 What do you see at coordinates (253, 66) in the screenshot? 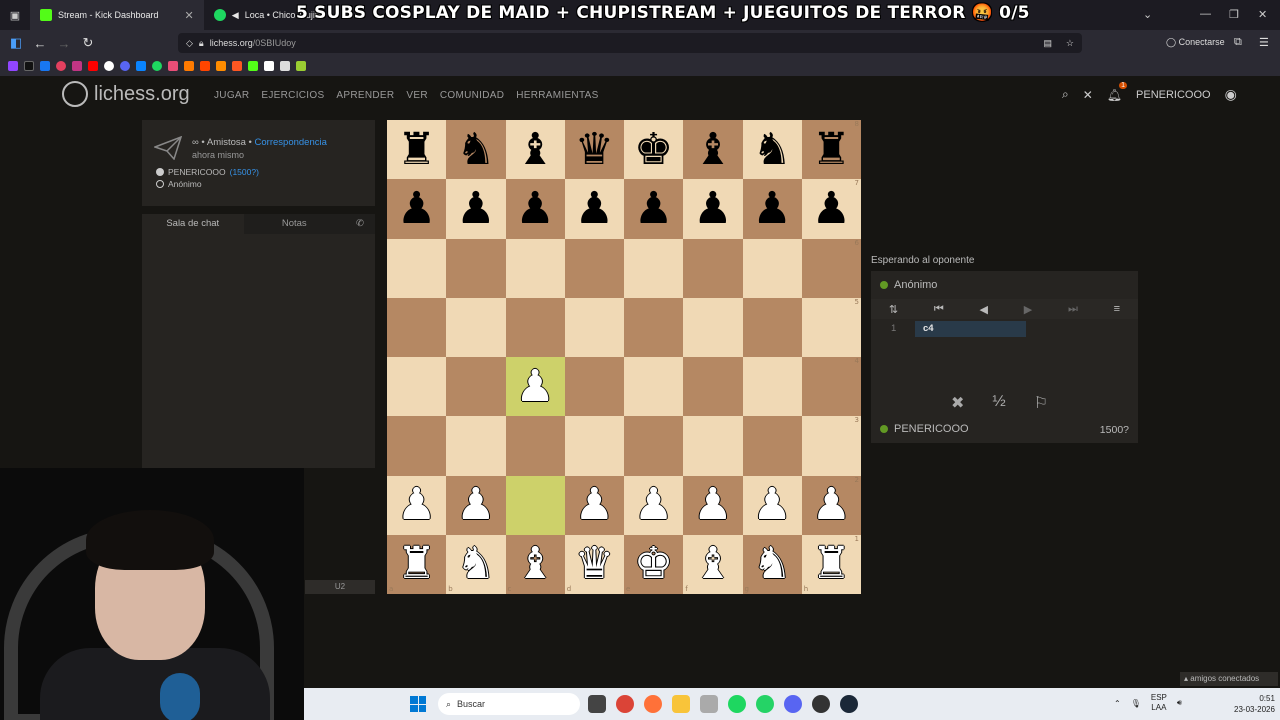
I see `kick-bookmark-icon` at bounding box center [253, 66].